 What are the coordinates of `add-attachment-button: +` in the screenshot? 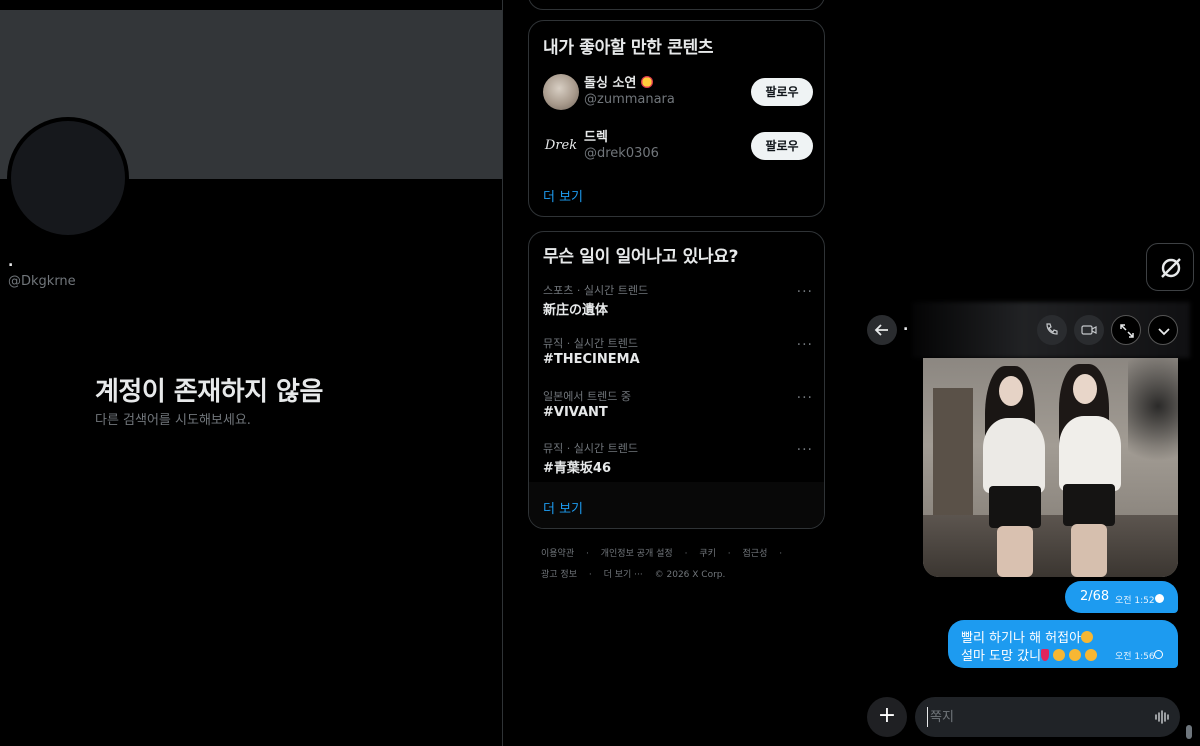 It's located at (887, 717).